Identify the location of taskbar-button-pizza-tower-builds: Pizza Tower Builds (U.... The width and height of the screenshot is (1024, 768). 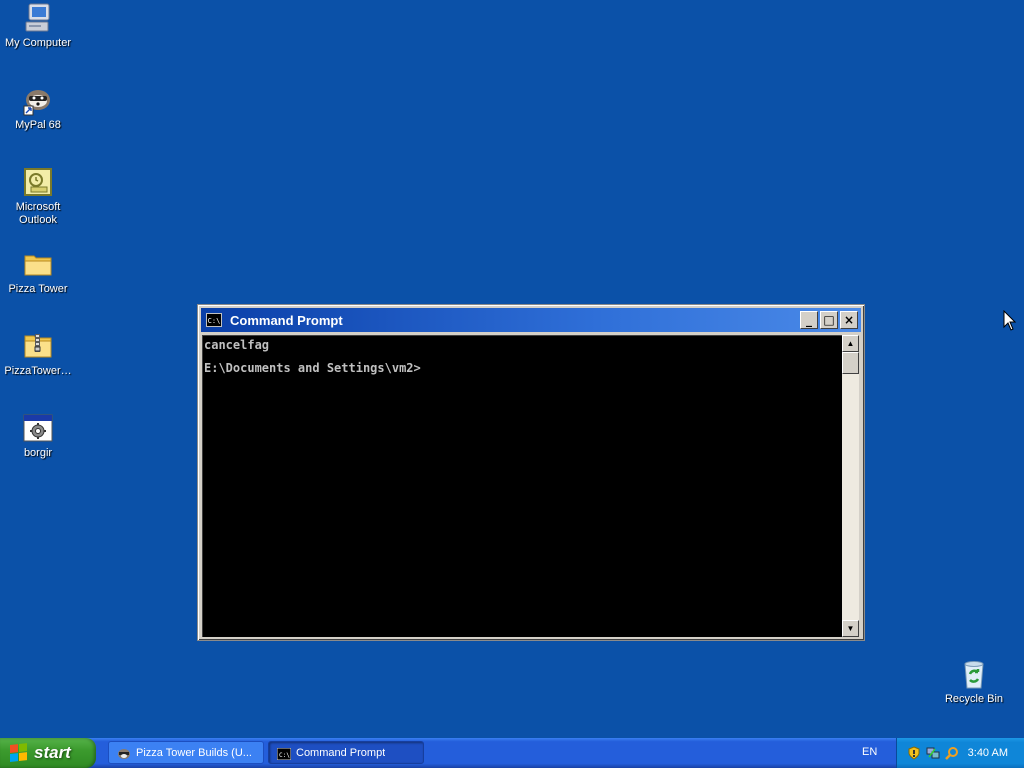
(186, 752).